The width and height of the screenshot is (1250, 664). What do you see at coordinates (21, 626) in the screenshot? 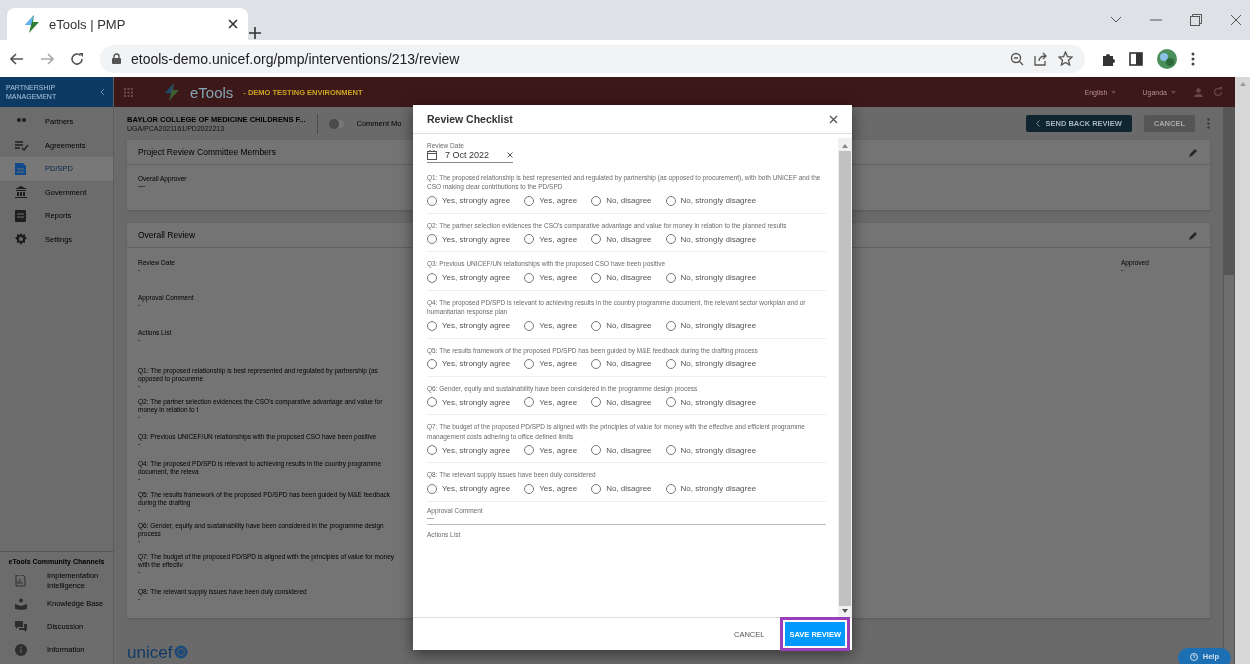
I see `chat-bubbles-icon` at bounding box center [21, 626].